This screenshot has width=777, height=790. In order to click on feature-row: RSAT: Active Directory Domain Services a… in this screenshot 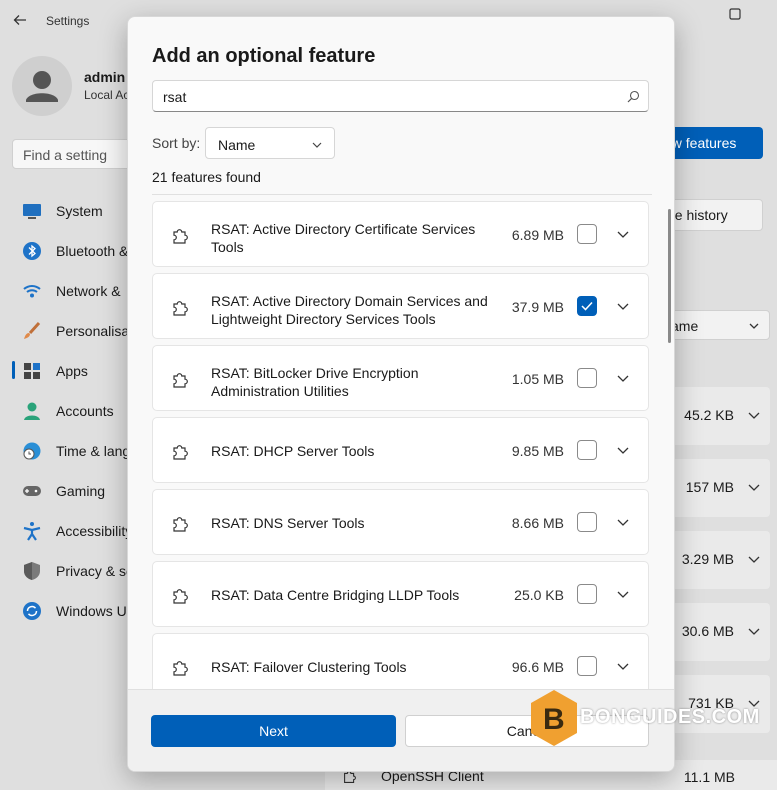, I will do `click(400, 306)`.